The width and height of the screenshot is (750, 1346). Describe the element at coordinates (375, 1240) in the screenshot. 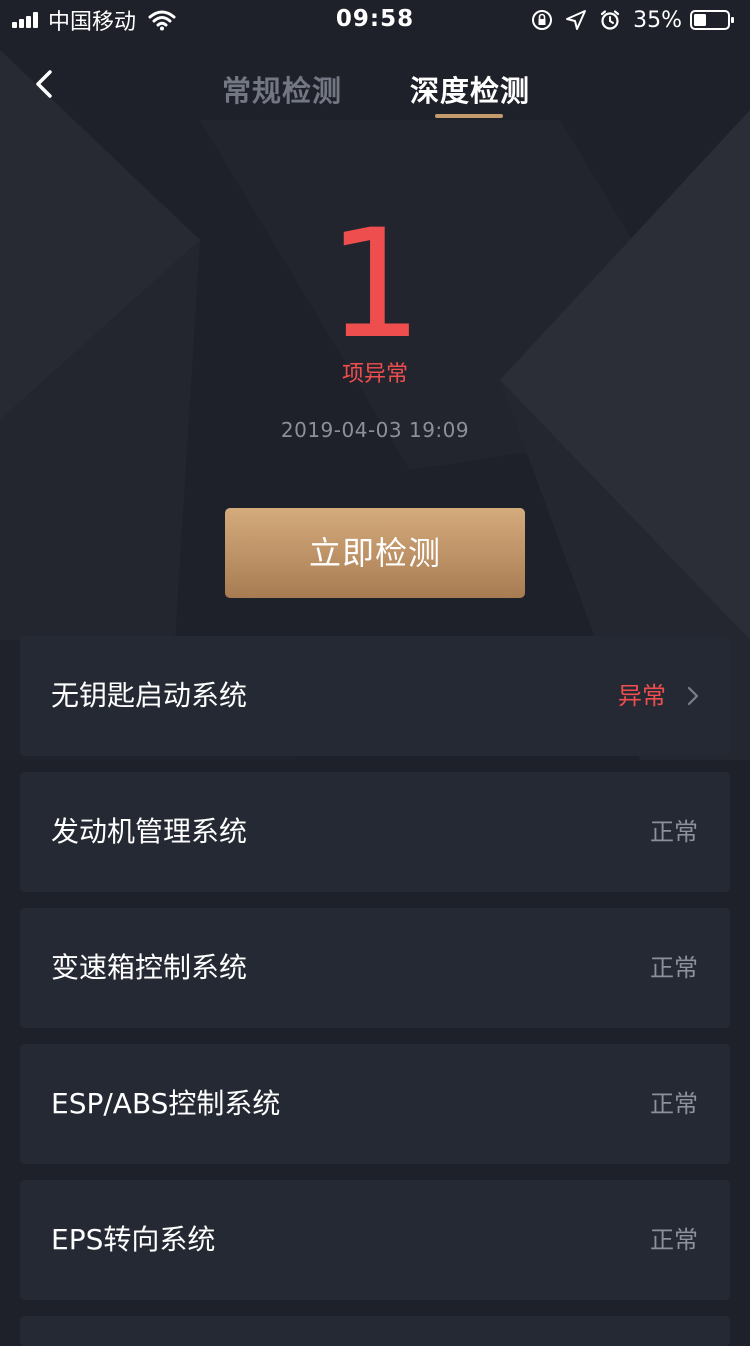

I see `system-row-eps-steering: EPS转向系统 正常` at that location.